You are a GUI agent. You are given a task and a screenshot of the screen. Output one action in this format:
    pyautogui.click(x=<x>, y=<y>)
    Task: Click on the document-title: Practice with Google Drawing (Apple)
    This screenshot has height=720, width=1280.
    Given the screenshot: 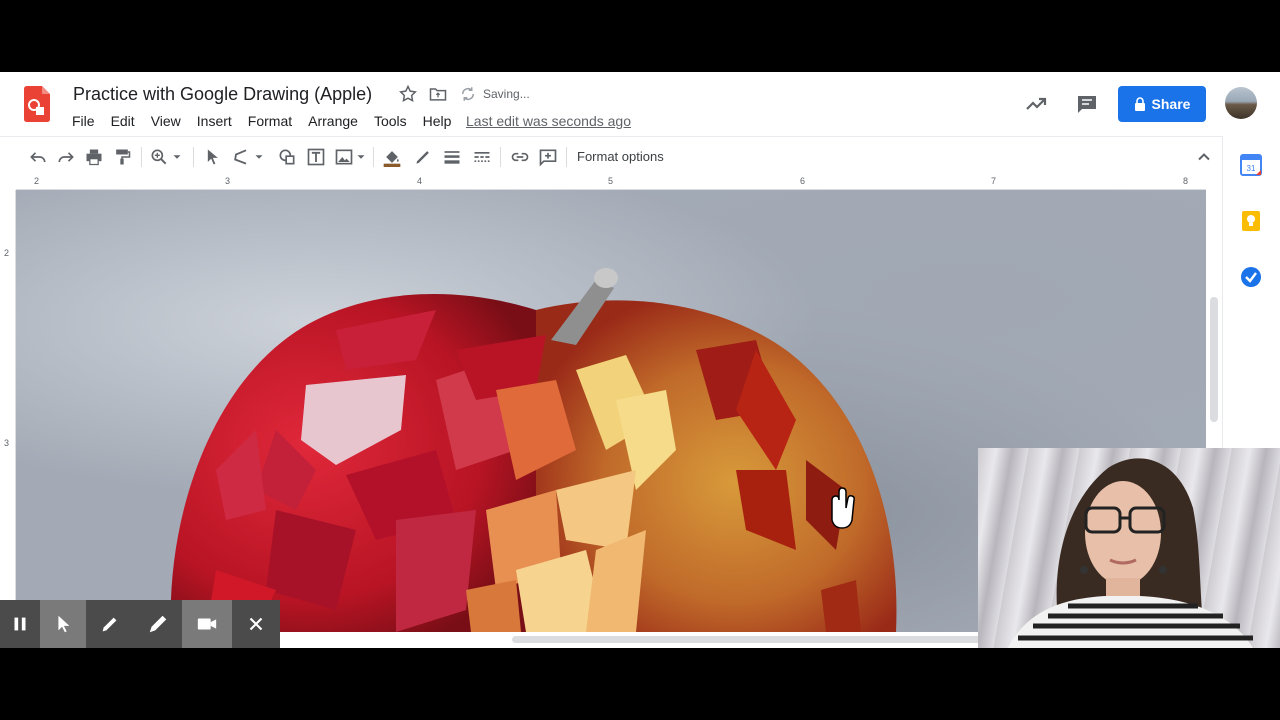 What is the action you would take?
    pyautogui.click(x=222, y=94)
    